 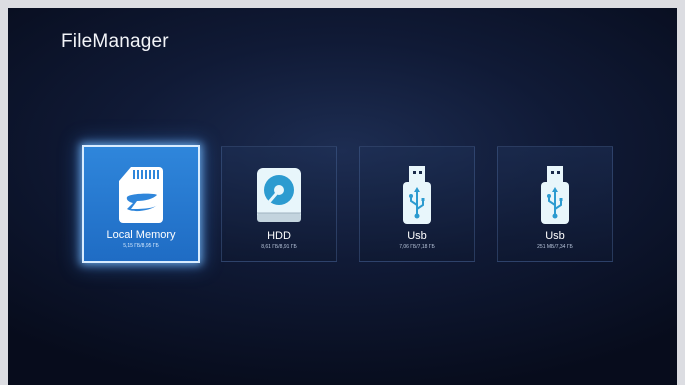 I want to click on hdd-icon, so click(x=279, y=195).